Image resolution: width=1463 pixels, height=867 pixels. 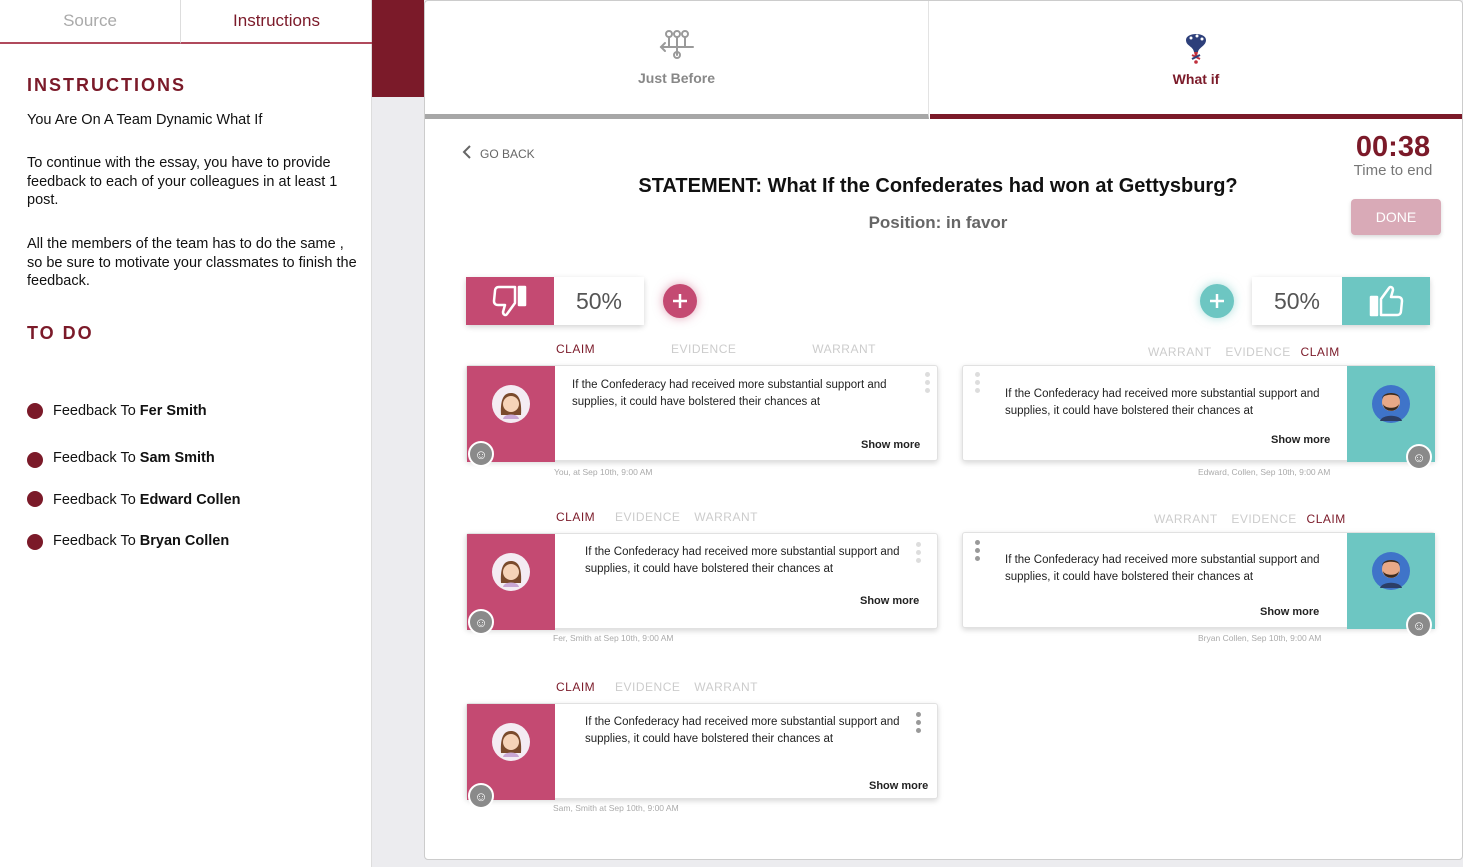 I want to click on go-back-label: GO BACK, so click(x=507, y=153).